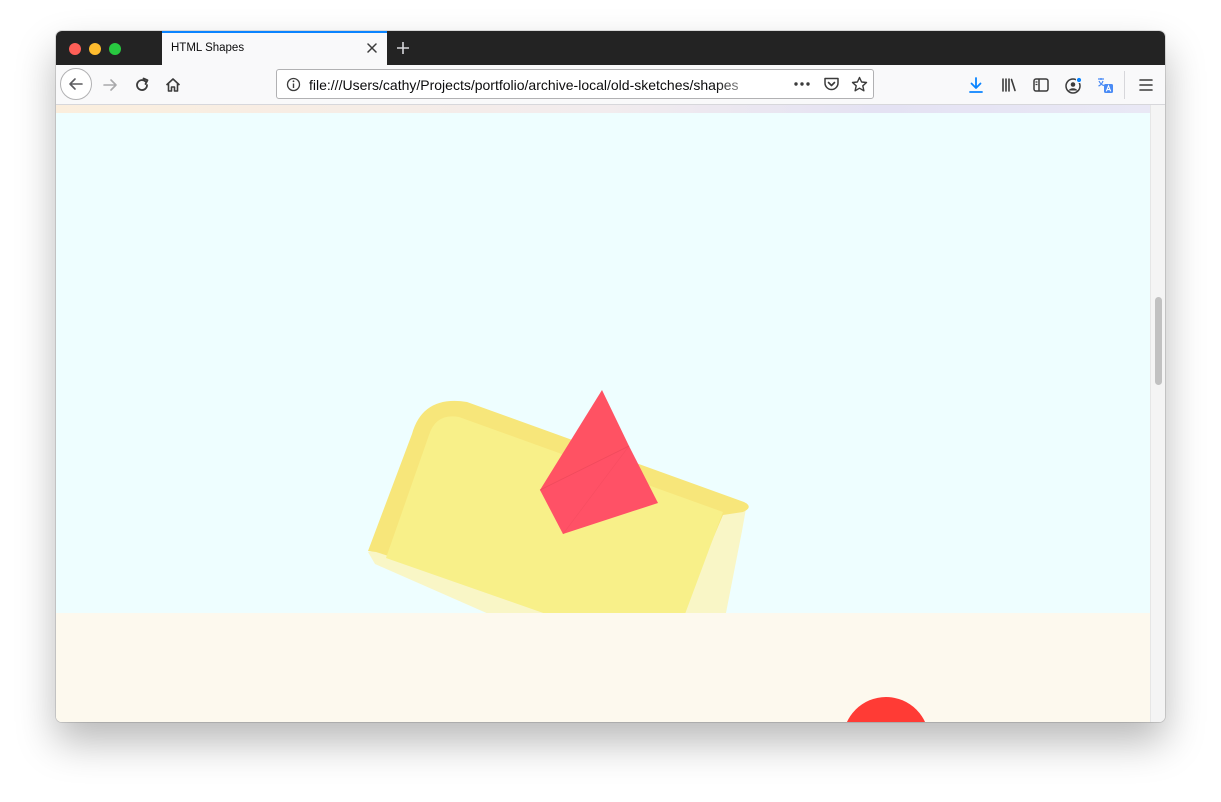  Describe the element at coordinates (1146, 85) in the screenshot. I see `menu-icon` at that location.